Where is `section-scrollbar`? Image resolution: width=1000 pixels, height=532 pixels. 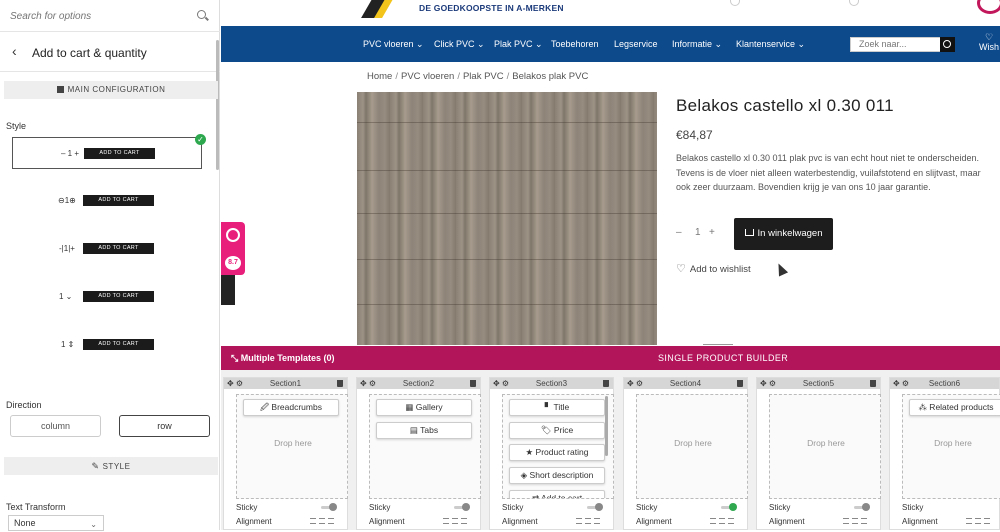 section-scrollbar is located at coordinates (606, 426).